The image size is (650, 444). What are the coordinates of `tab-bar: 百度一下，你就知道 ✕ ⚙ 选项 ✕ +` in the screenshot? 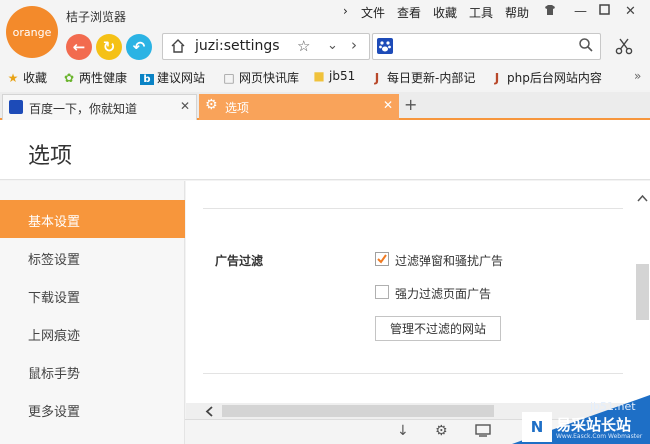 It's located at (325, 106).